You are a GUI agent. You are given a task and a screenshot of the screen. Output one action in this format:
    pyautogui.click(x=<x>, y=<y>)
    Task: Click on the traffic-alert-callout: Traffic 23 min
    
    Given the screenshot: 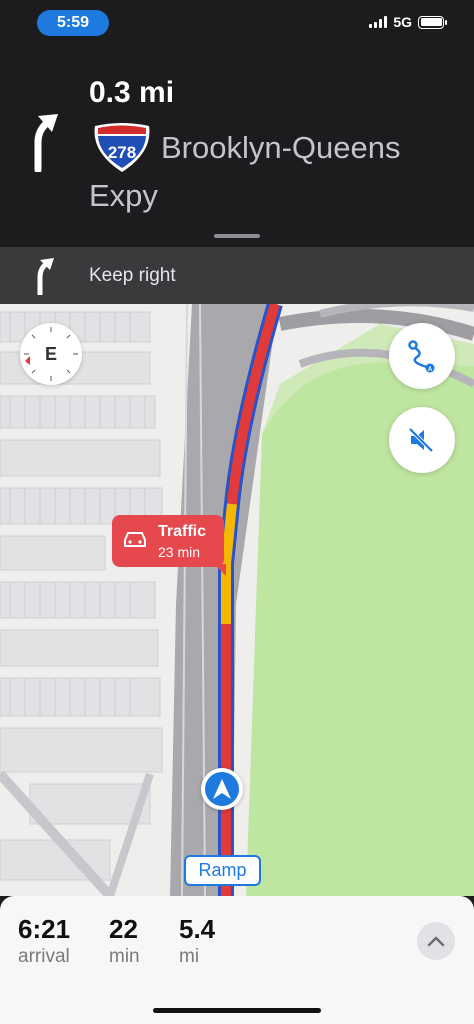 What is the action you would take?
    pyautogui.click(x=169, y=545)
    